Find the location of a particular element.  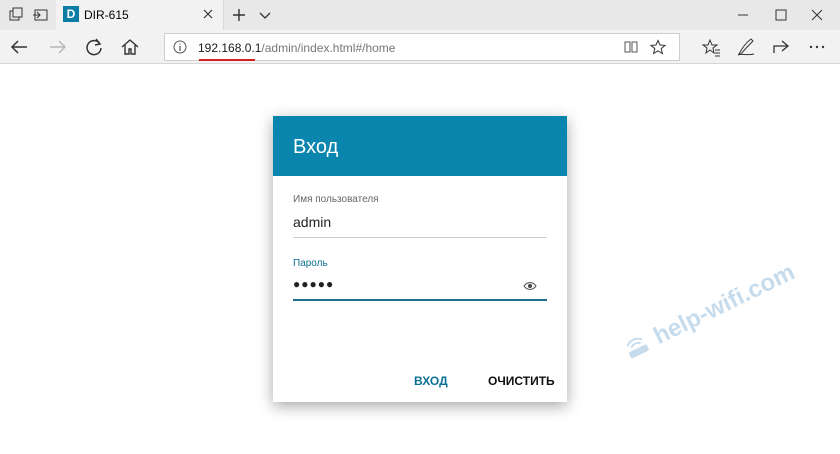

more-options-icon is located at coordinates (817, 47).